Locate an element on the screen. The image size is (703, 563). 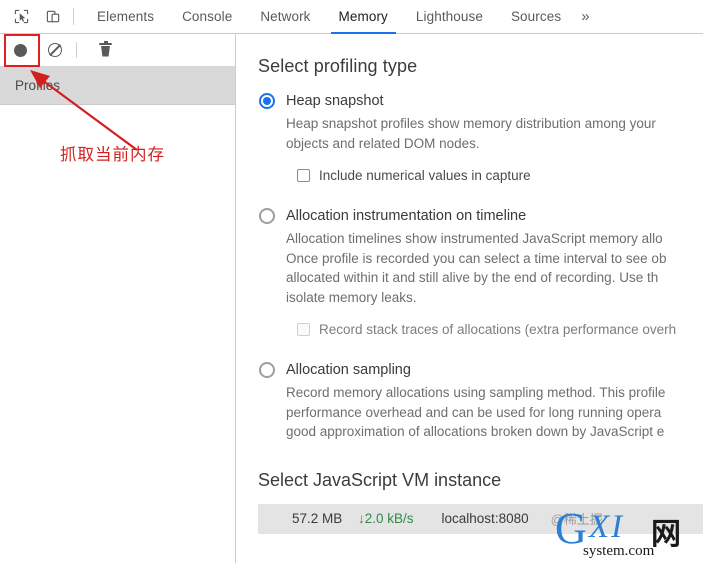
checkbox-label: Include numerical values in capture is located at coordinates (425, 175).